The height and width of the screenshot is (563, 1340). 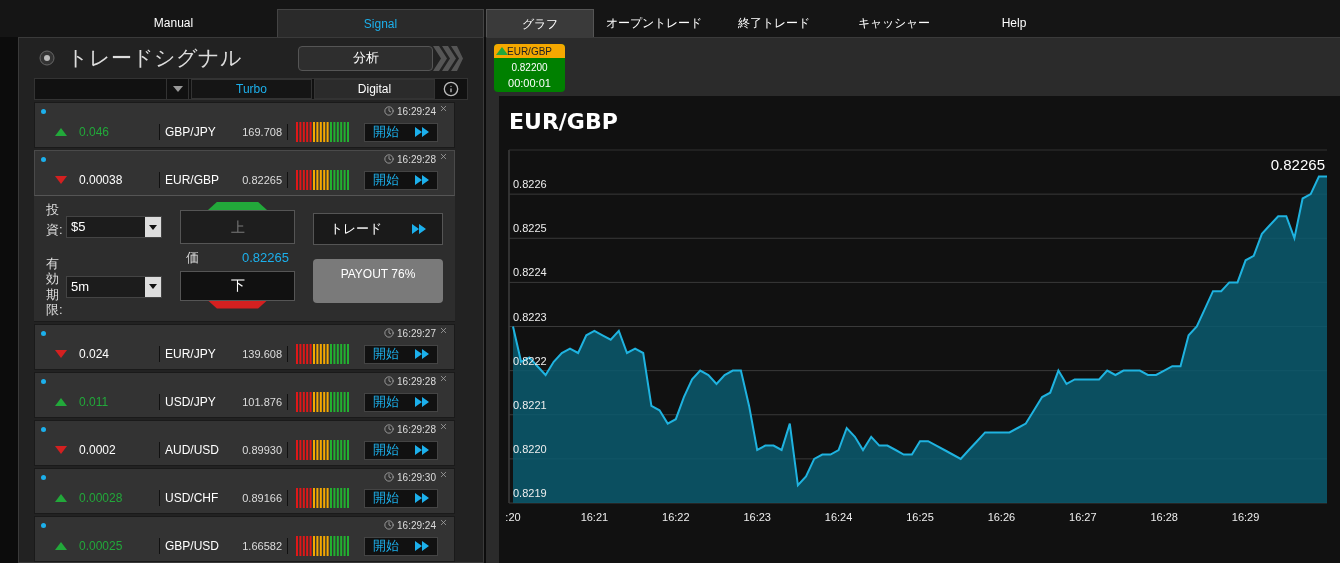 What do you see at coordinates (177, 89) in the screenshot?
I see `caret-icon` at bounding box center [177, 89].